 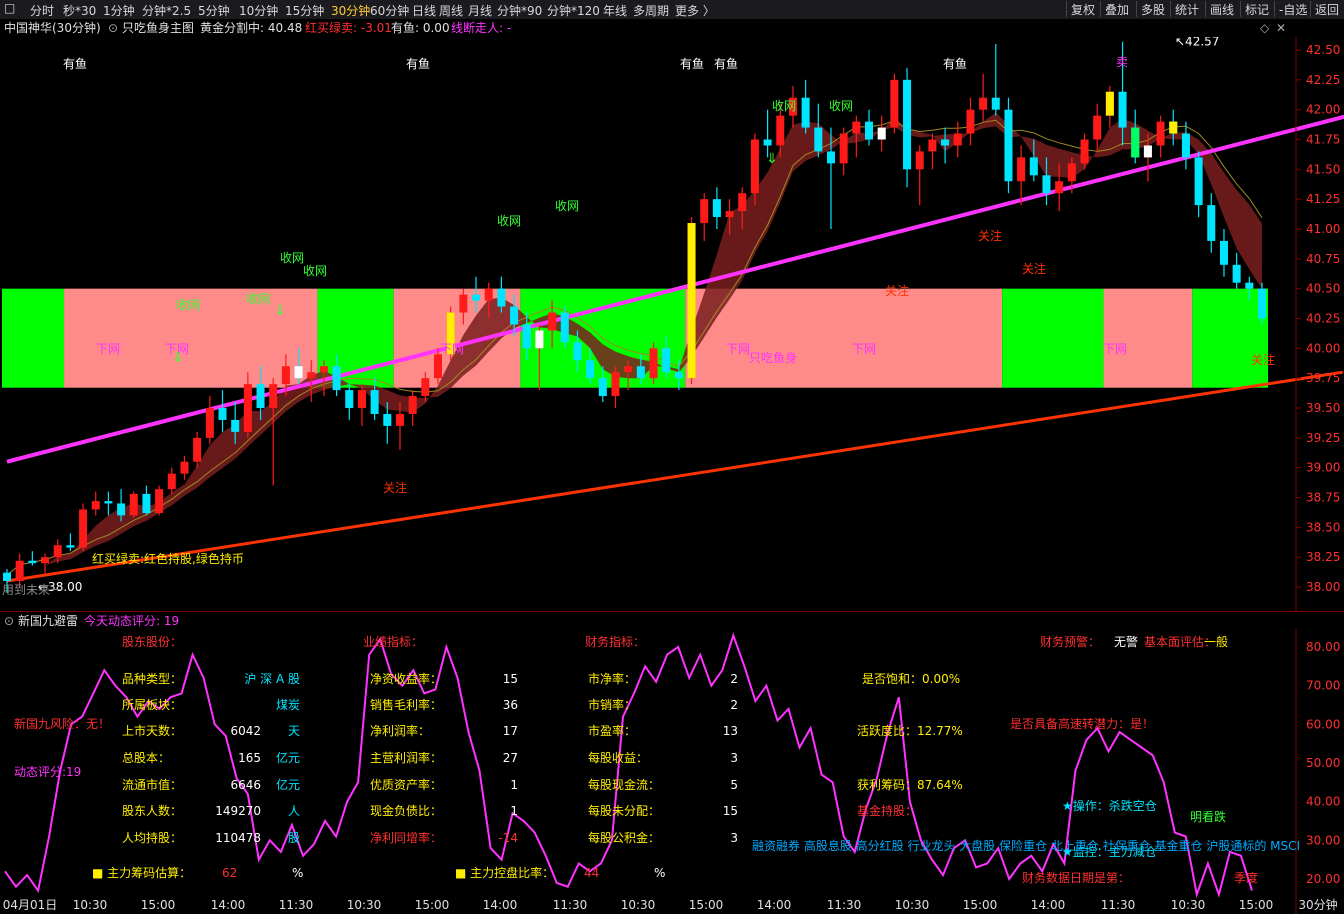 I want to click on toolbar-button: -自选, so click(x=1290, y=9).